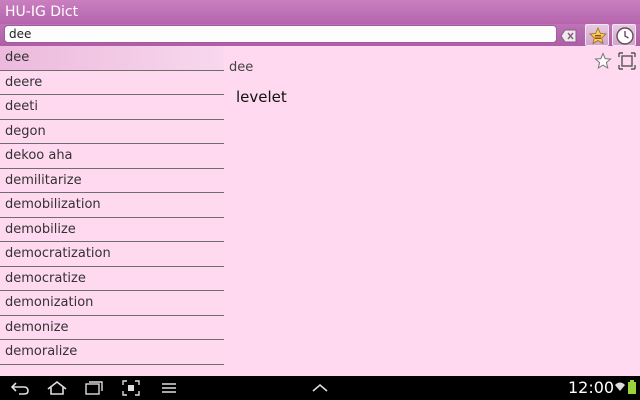  I want to click on search-bar, so click(320, 35).